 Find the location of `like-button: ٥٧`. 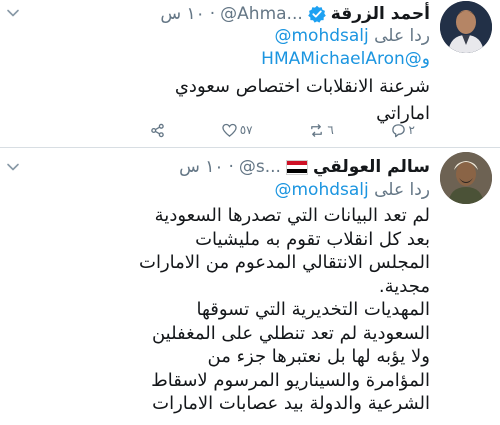

like-button: ٥٧ is located at coordinates (237, 130).